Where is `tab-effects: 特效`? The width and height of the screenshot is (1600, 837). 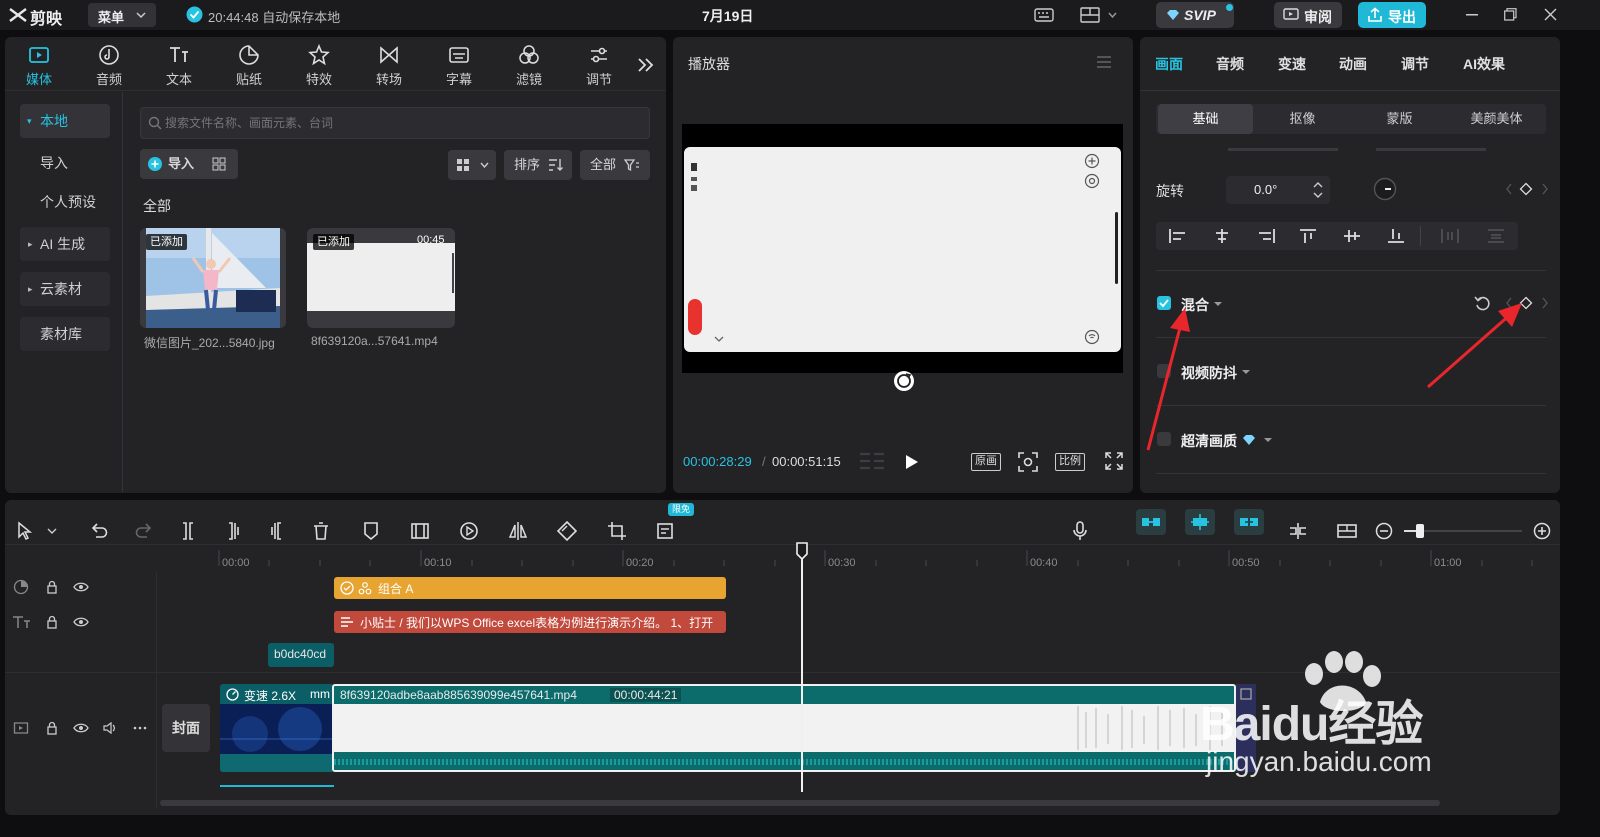
tab-effects: 特效 is located at coordinates (319, 65).